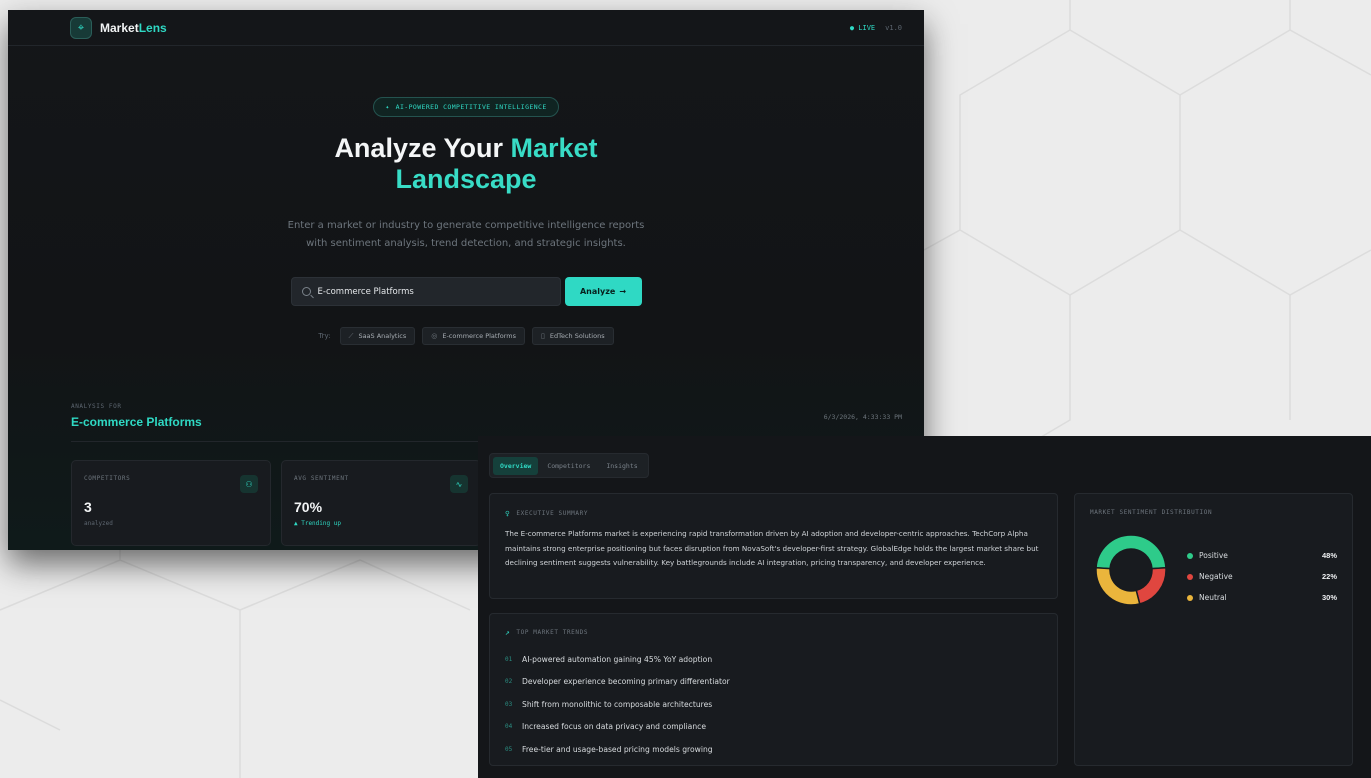 The width and height of the screenshot is (1371, 778). Describe the element at coordinates (324, 336) in the screenshot. I see `suggestions-label: Try:` at that location.